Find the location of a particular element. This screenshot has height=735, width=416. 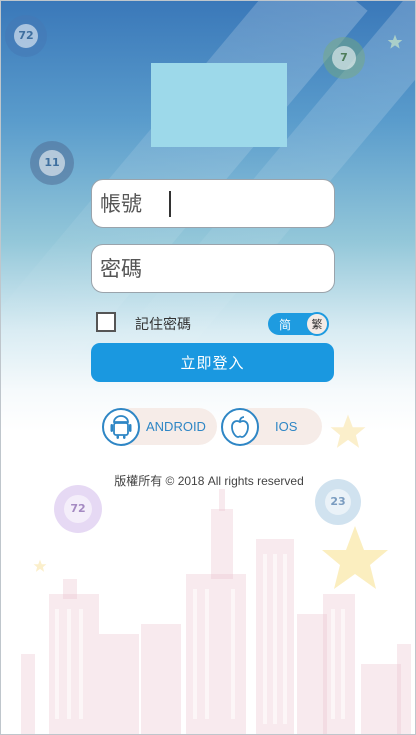

ios-download-label: IOS is located at coordinates (286, 426).